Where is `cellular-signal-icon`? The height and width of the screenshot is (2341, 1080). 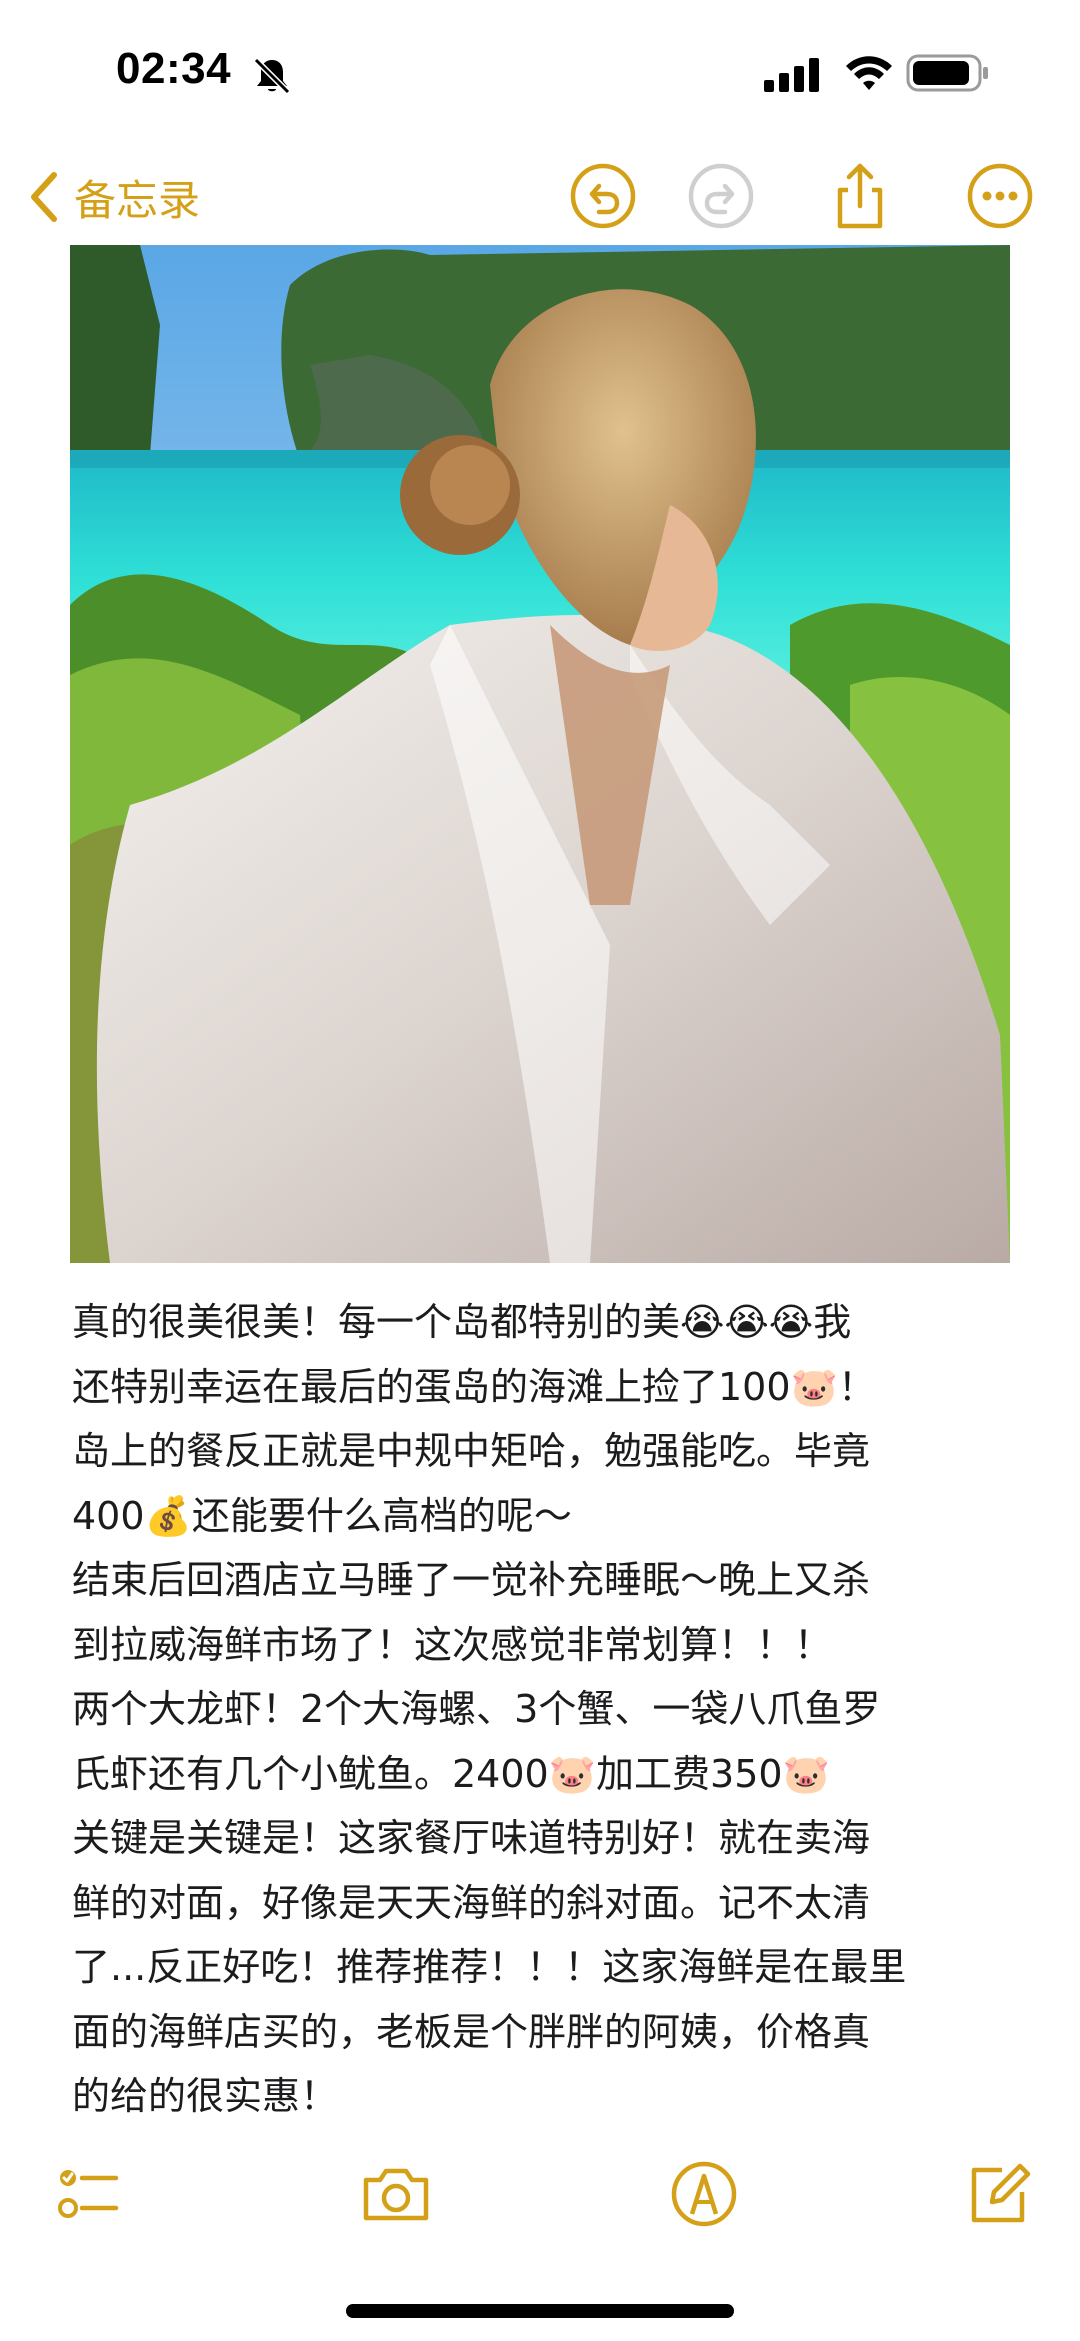
cellular-signal-icon is located at coordinates (791, 75).